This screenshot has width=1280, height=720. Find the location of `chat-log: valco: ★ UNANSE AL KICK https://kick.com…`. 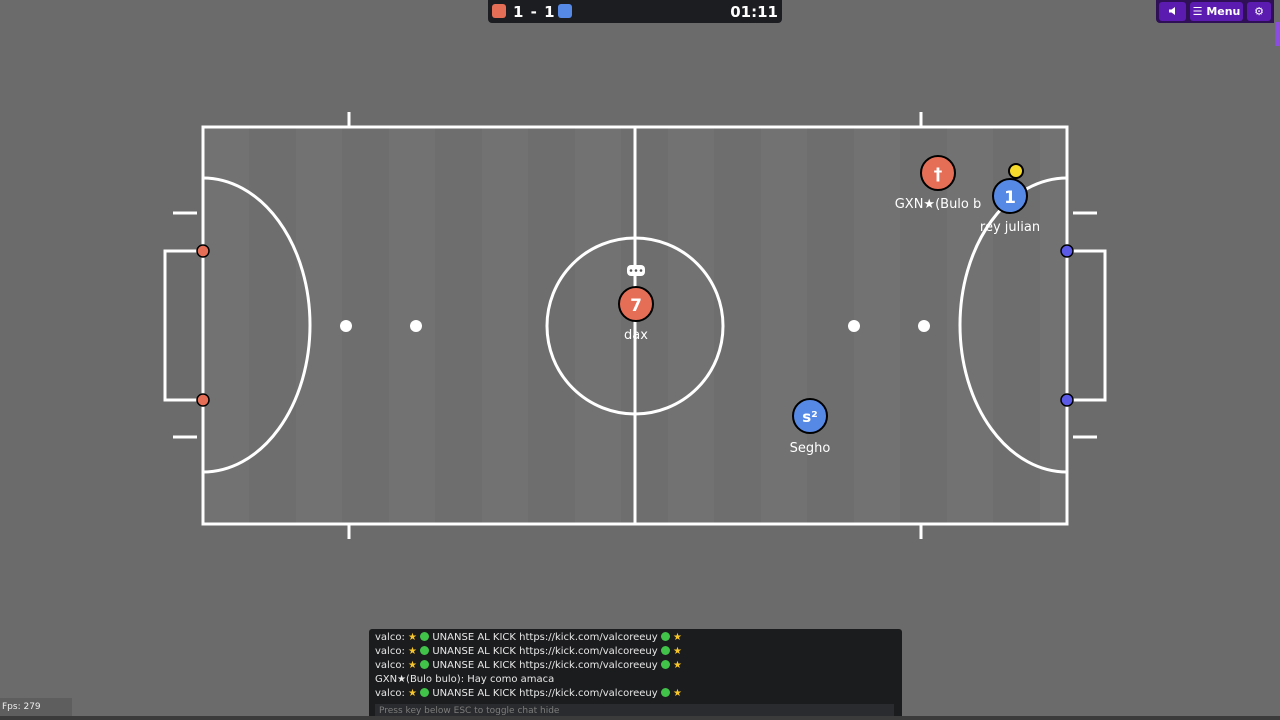

chat-log: valco: ★ UNANSE AL KICK https://kick.com… is located at coordinates (635, 666).